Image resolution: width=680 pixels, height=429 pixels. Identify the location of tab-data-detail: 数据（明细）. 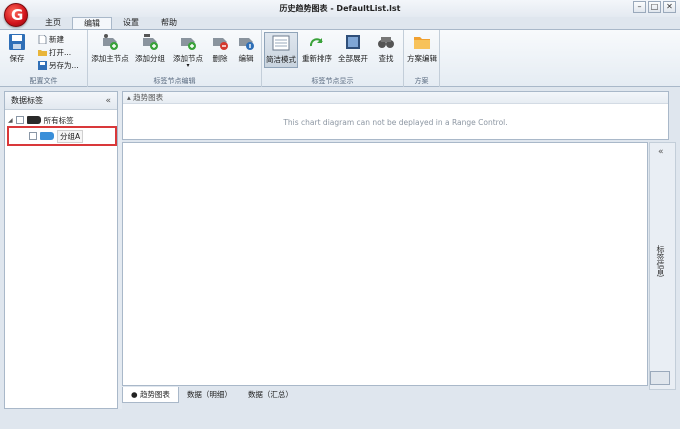
(209, 395).